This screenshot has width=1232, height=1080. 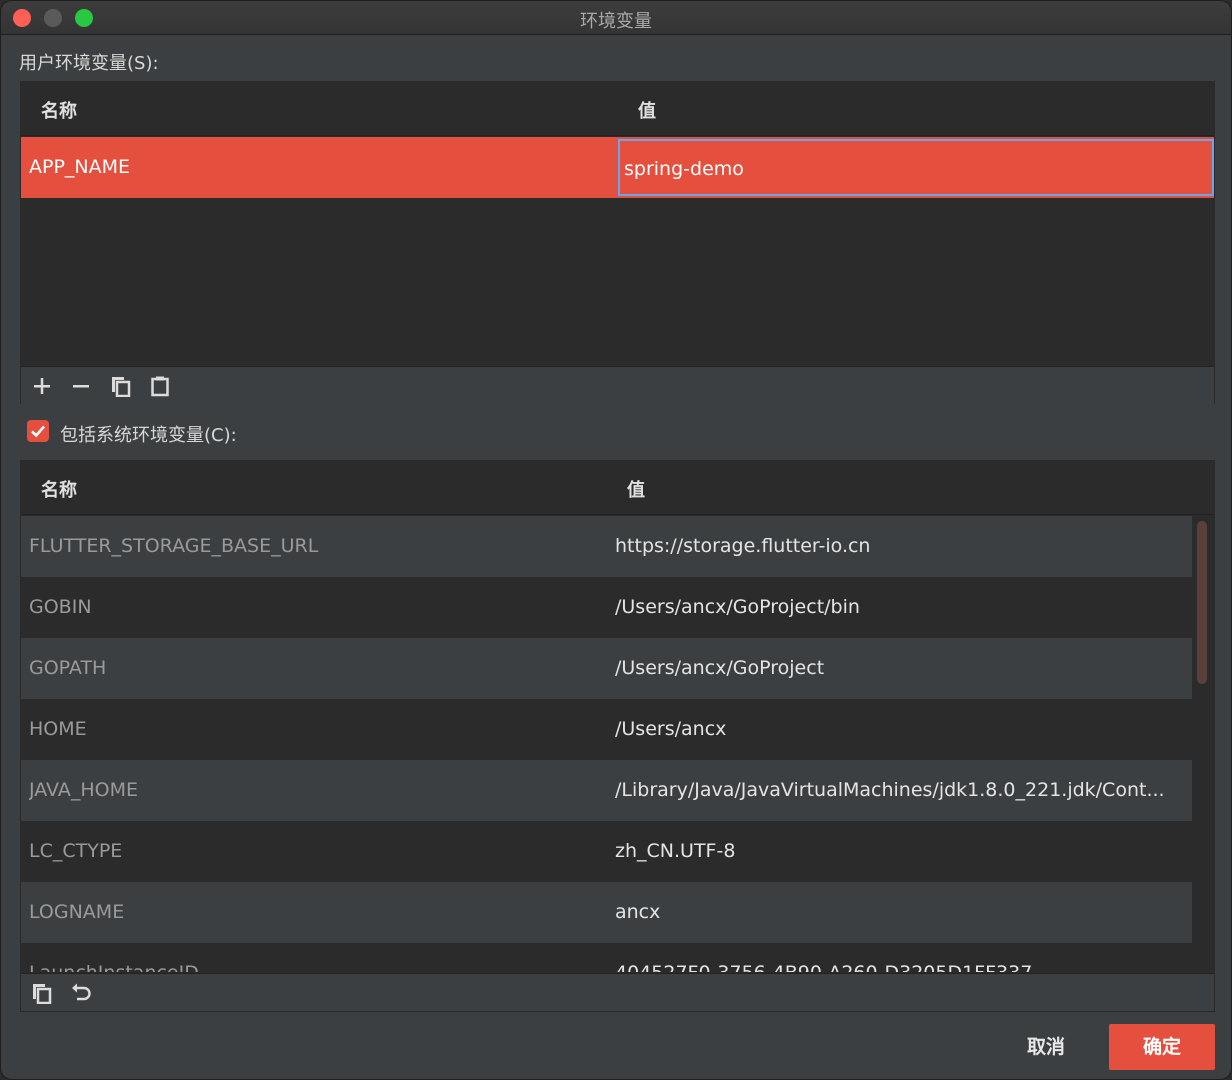 What do you see at coordinates (1162, 1047) in the screenshot?
I see `ok-button: 确定` at bounding box center [1162, 1047].